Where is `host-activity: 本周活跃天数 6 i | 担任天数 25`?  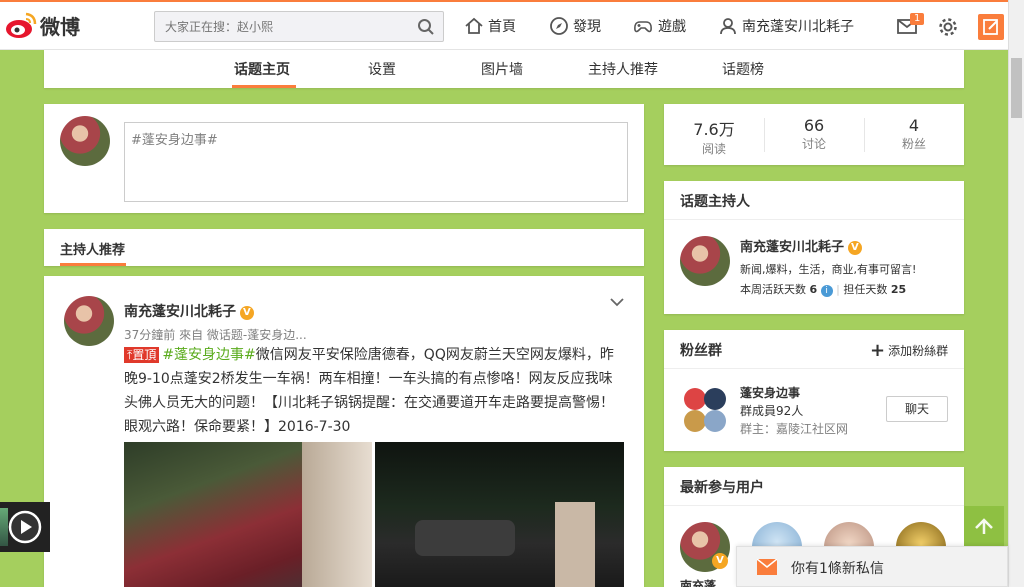 host-activity: 本周活跃天数 6 i | 担任天数 25 is located at coordinates (823, 289).